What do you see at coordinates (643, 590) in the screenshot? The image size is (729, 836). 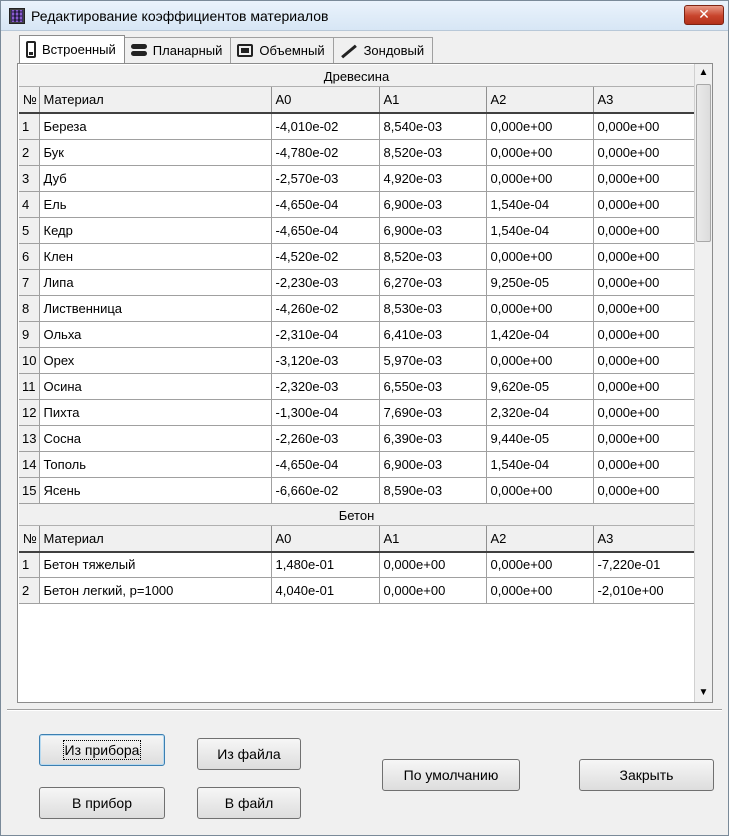 I see `coefficient-cell: -2,010e+00` at bounding box center [643, 590].